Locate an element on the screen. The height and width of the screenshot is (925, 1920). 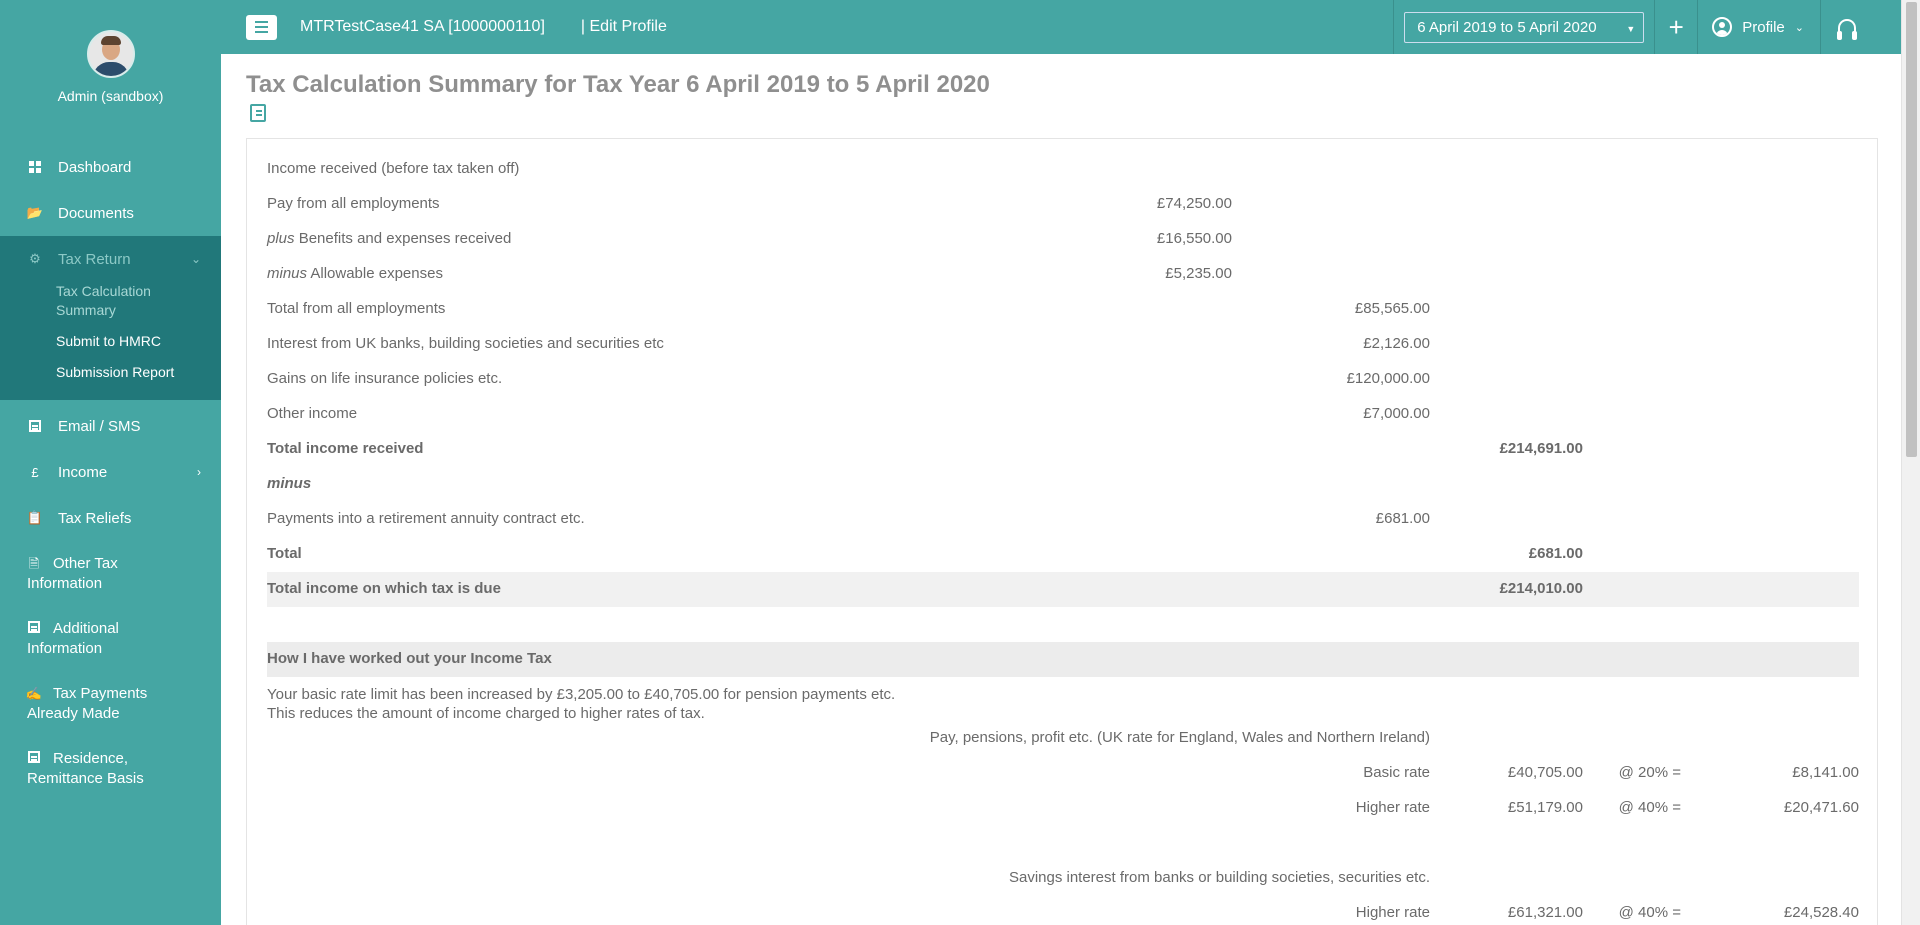
scrollbar-thumb is located at coordinates (1911, 229).